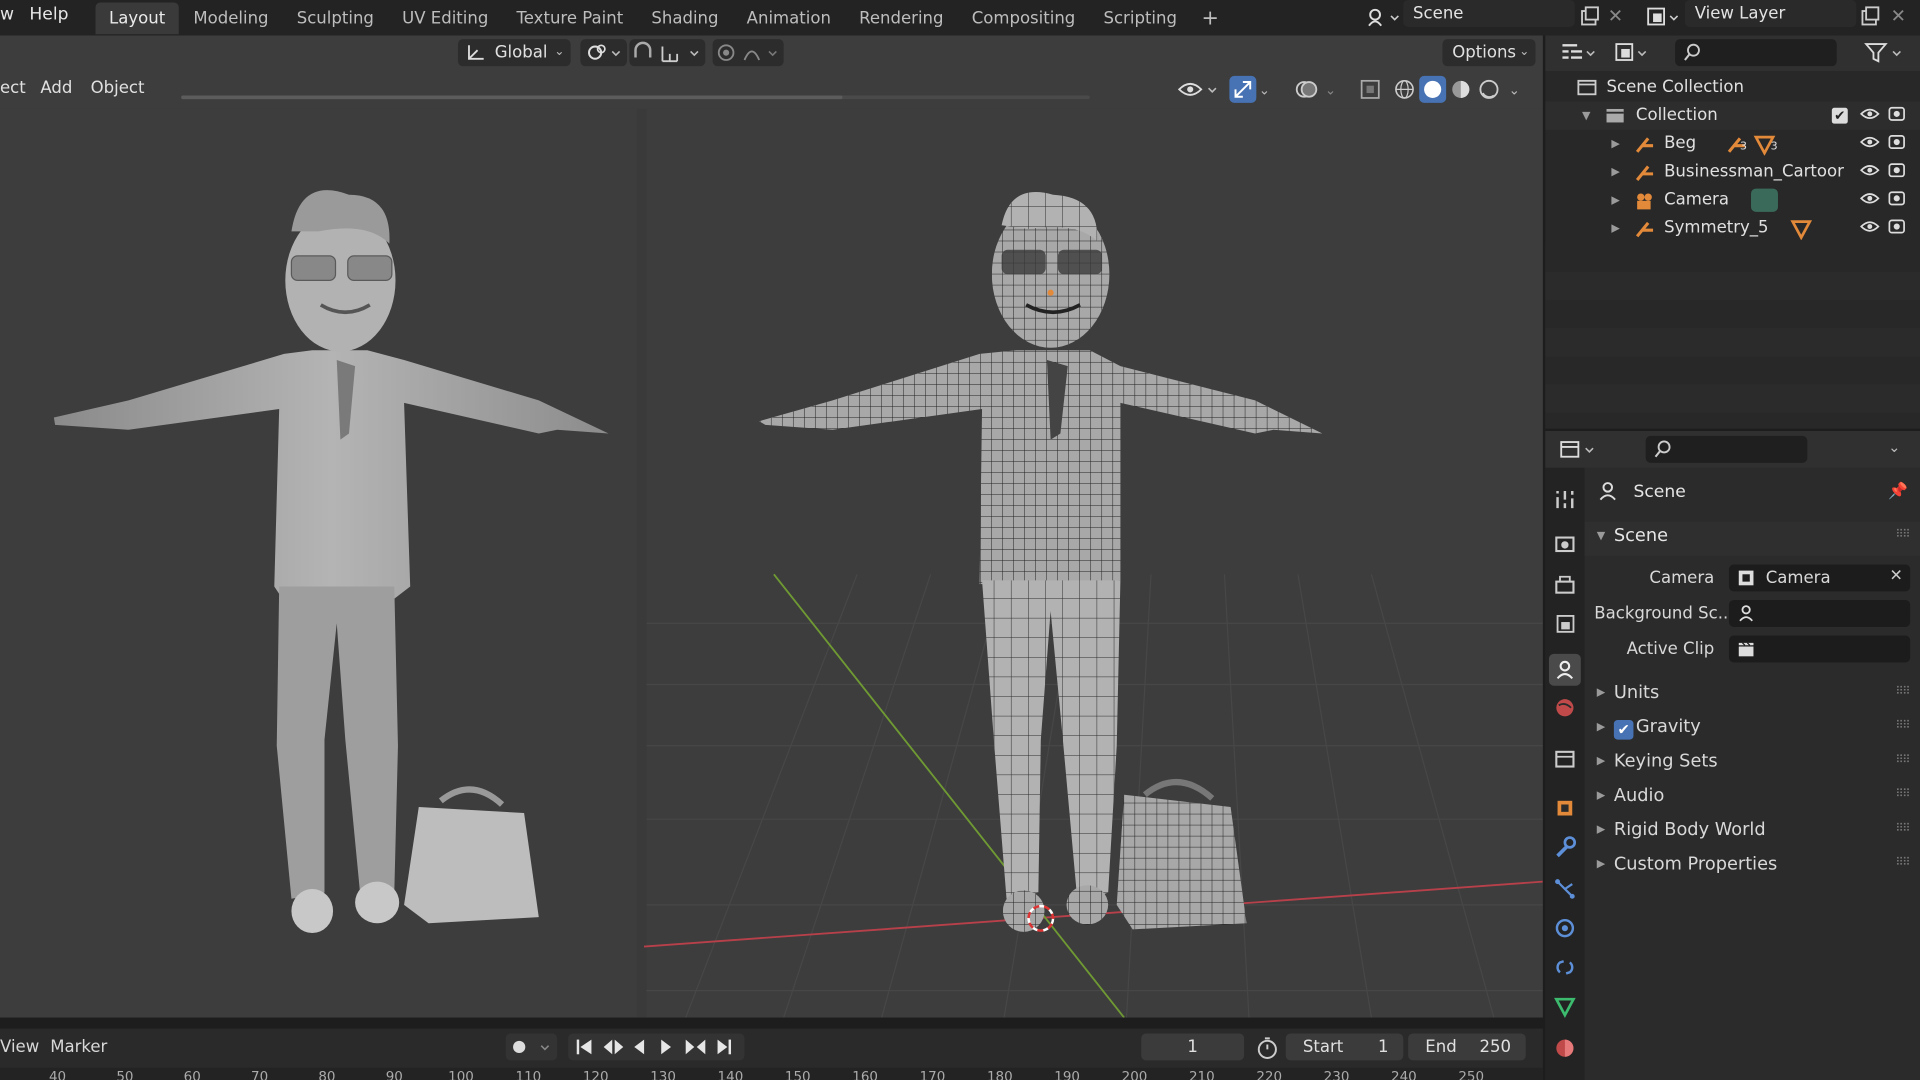  I want to click on collection-tab-icon, so click(1565, 759).